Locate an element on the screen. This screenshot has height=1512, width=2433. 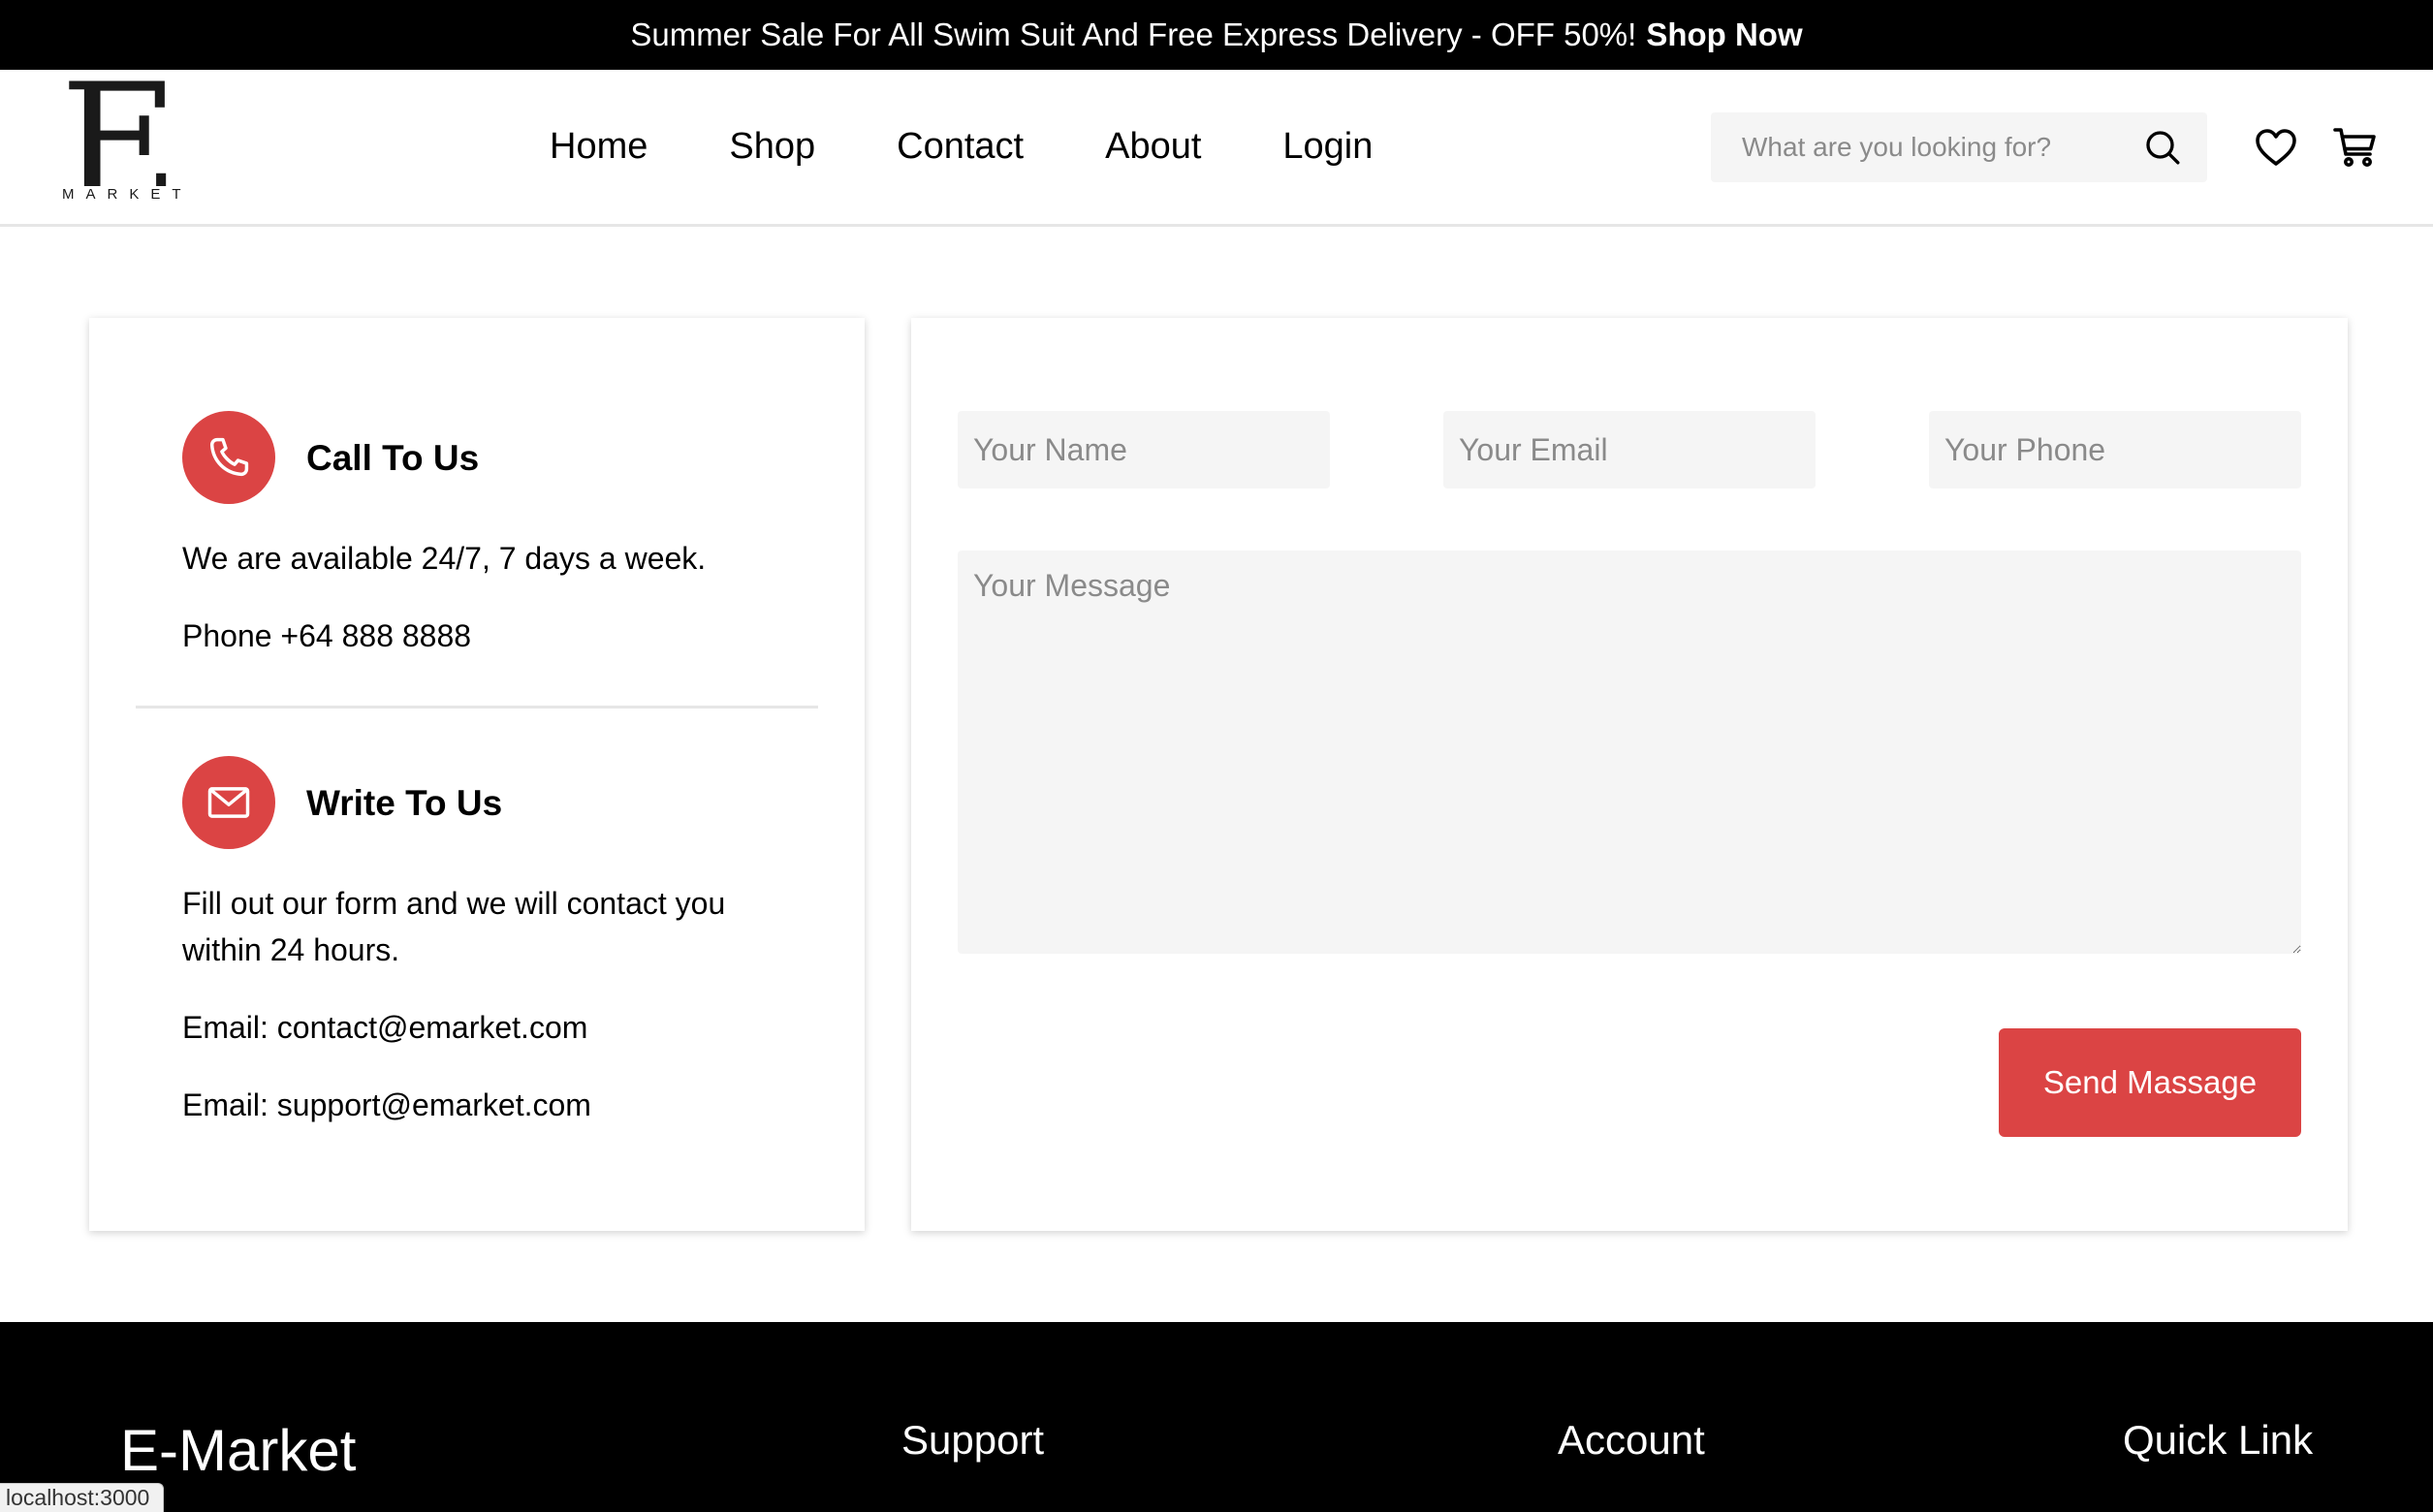
cart-icon is located at coordinates (2355, 148).